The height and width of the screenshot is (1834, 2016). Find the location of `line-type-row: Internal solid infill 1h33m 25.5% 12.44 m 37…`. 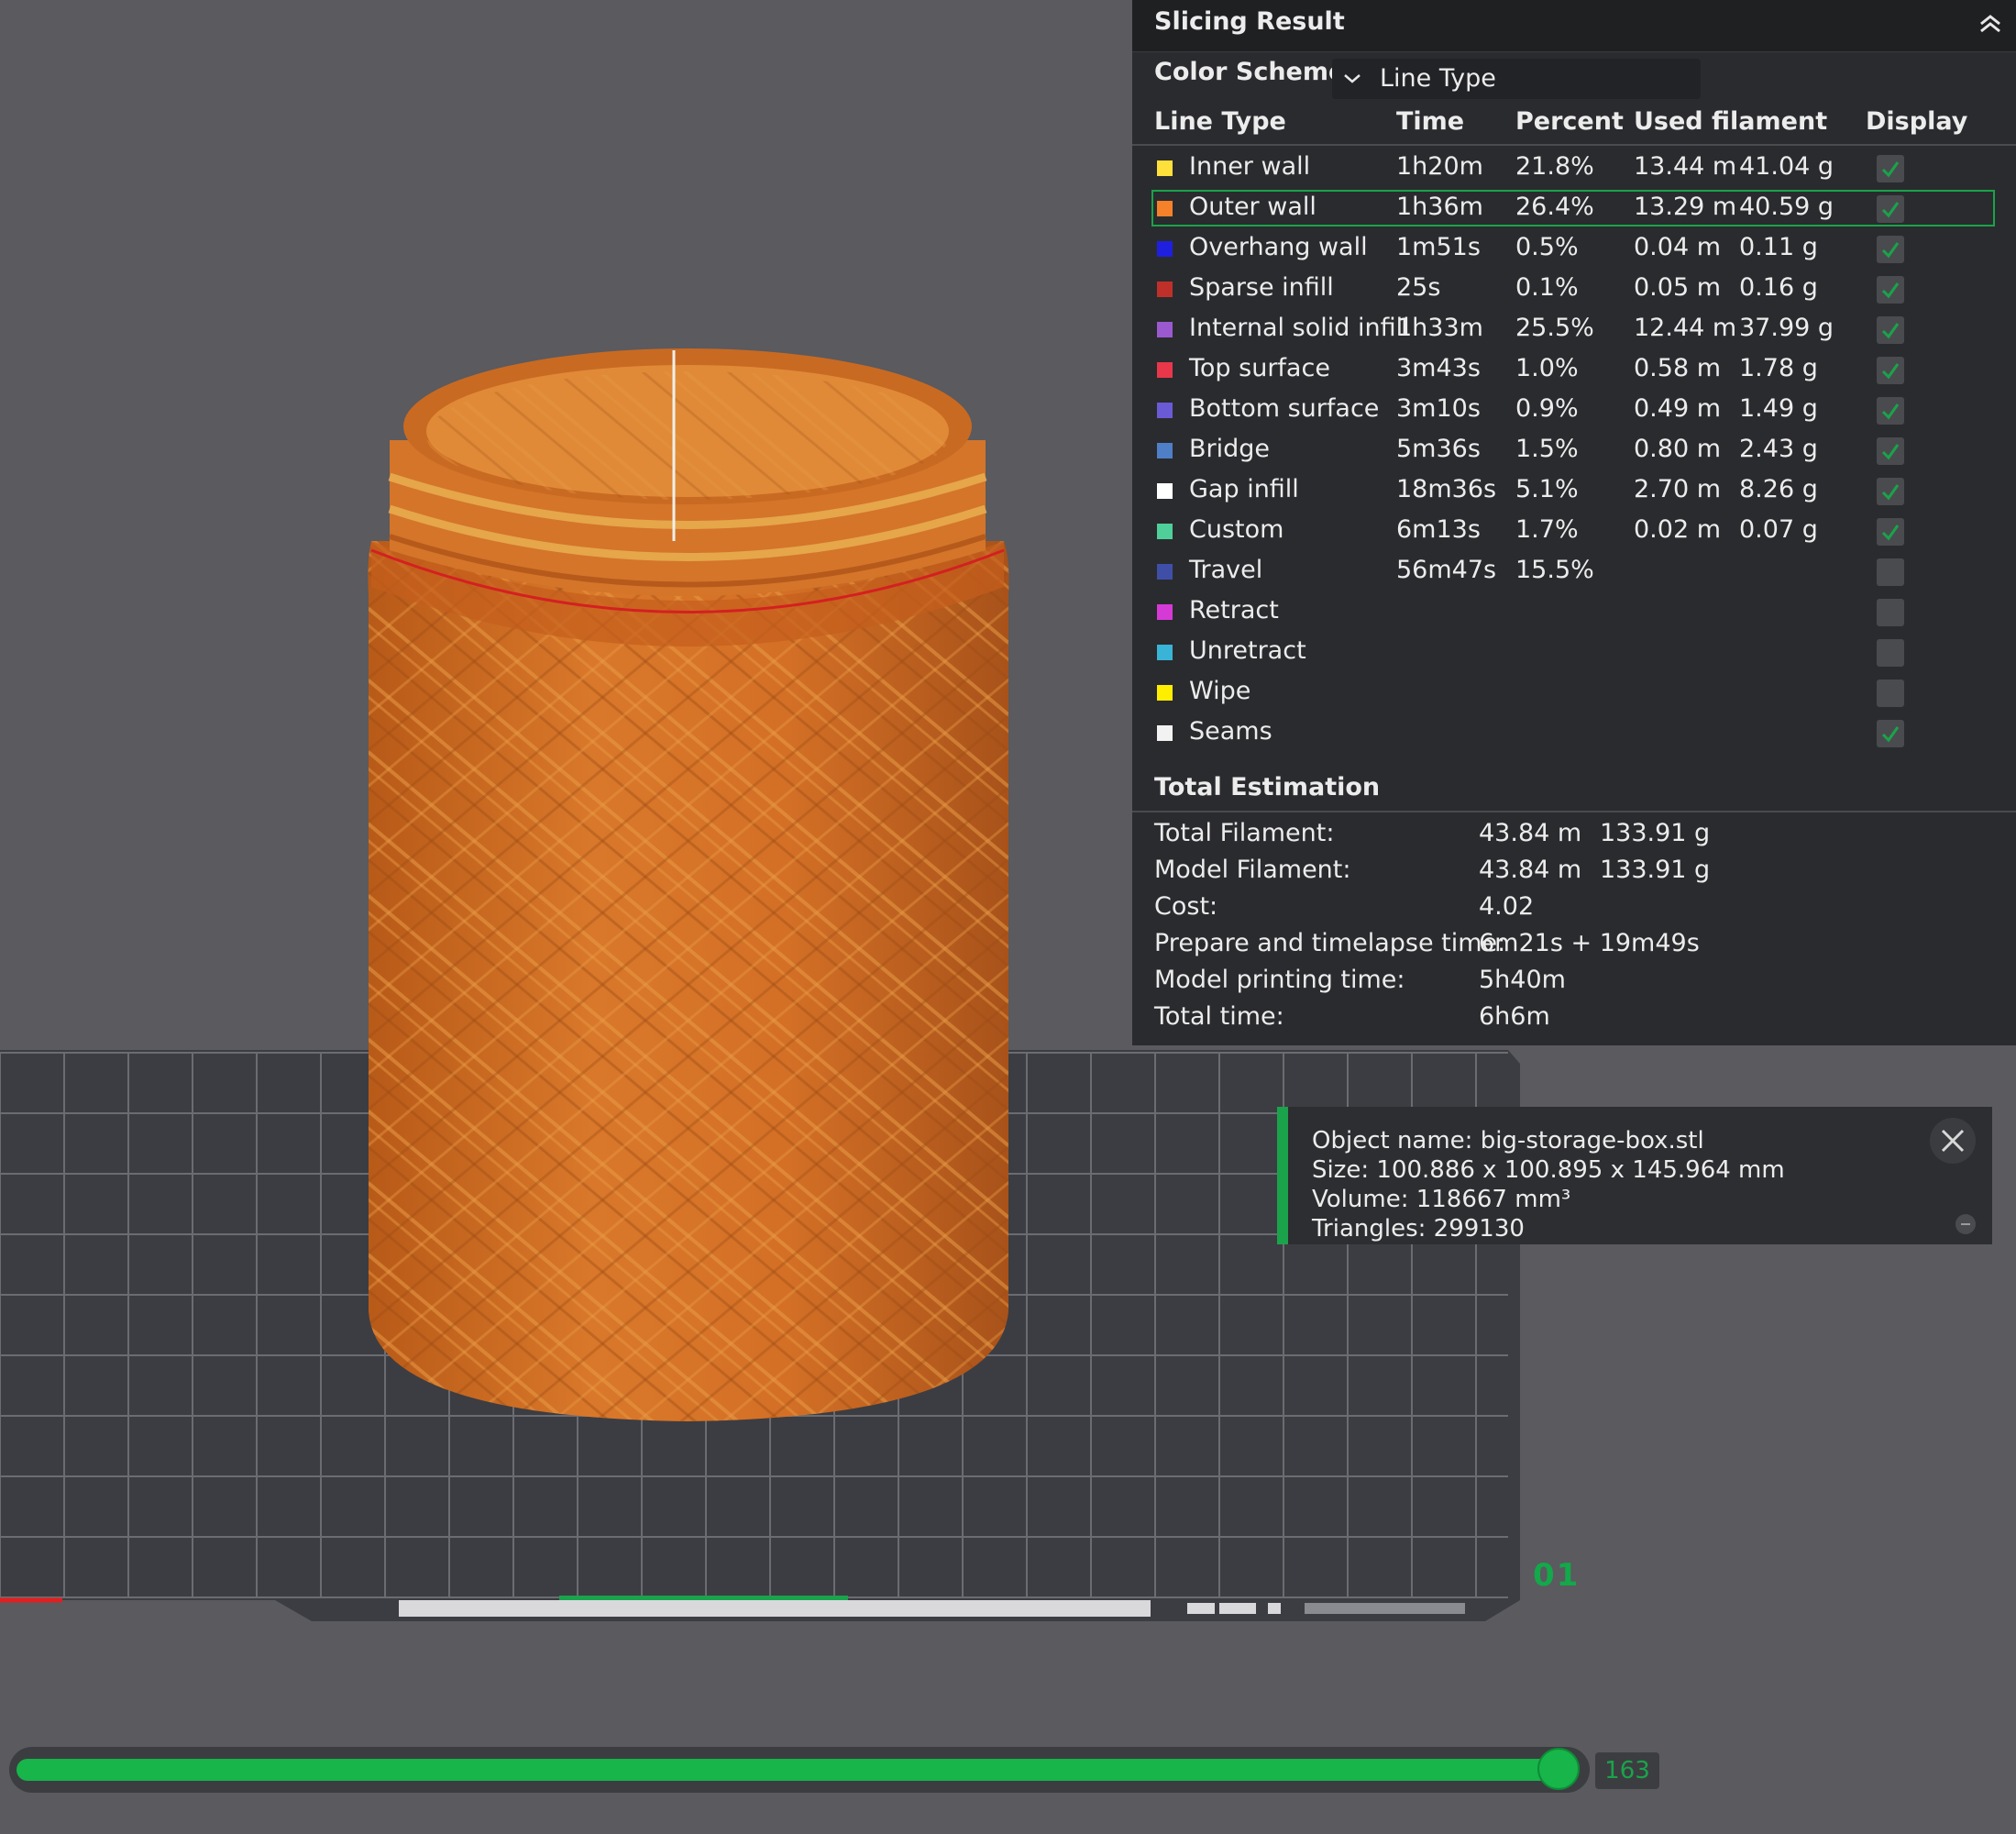

line-type-row: Internal solid infill 1h33m 25.5% 12.44 m 37… is located at coordinates (1574, 329).